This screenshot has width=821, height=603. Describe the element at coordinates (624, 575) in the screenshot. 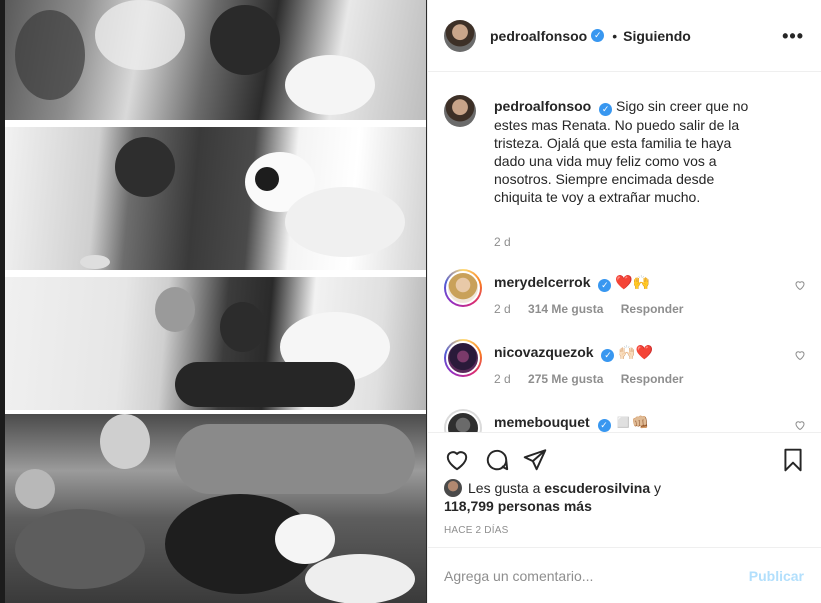

I see `add-comment-bar: Agrega un comentario... Publicar` at that location.